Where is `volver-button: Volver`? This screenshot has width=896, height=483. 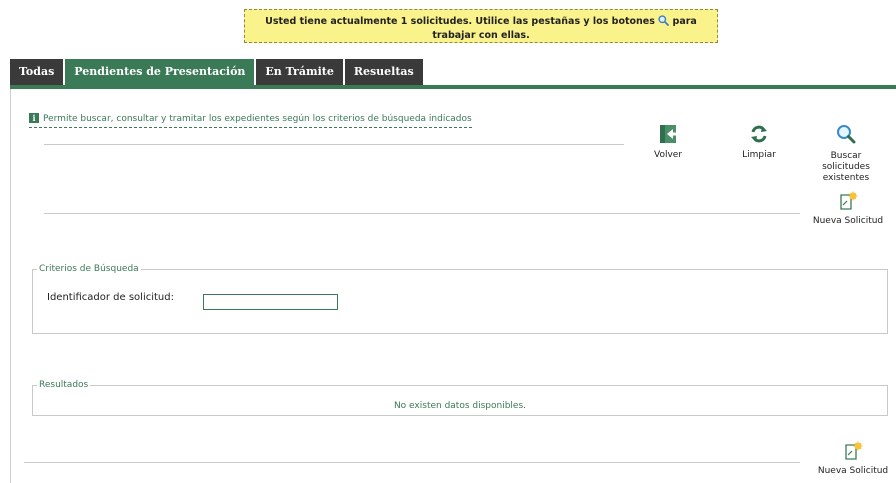
volver-button: Volver is located at coordinates (668, 141).